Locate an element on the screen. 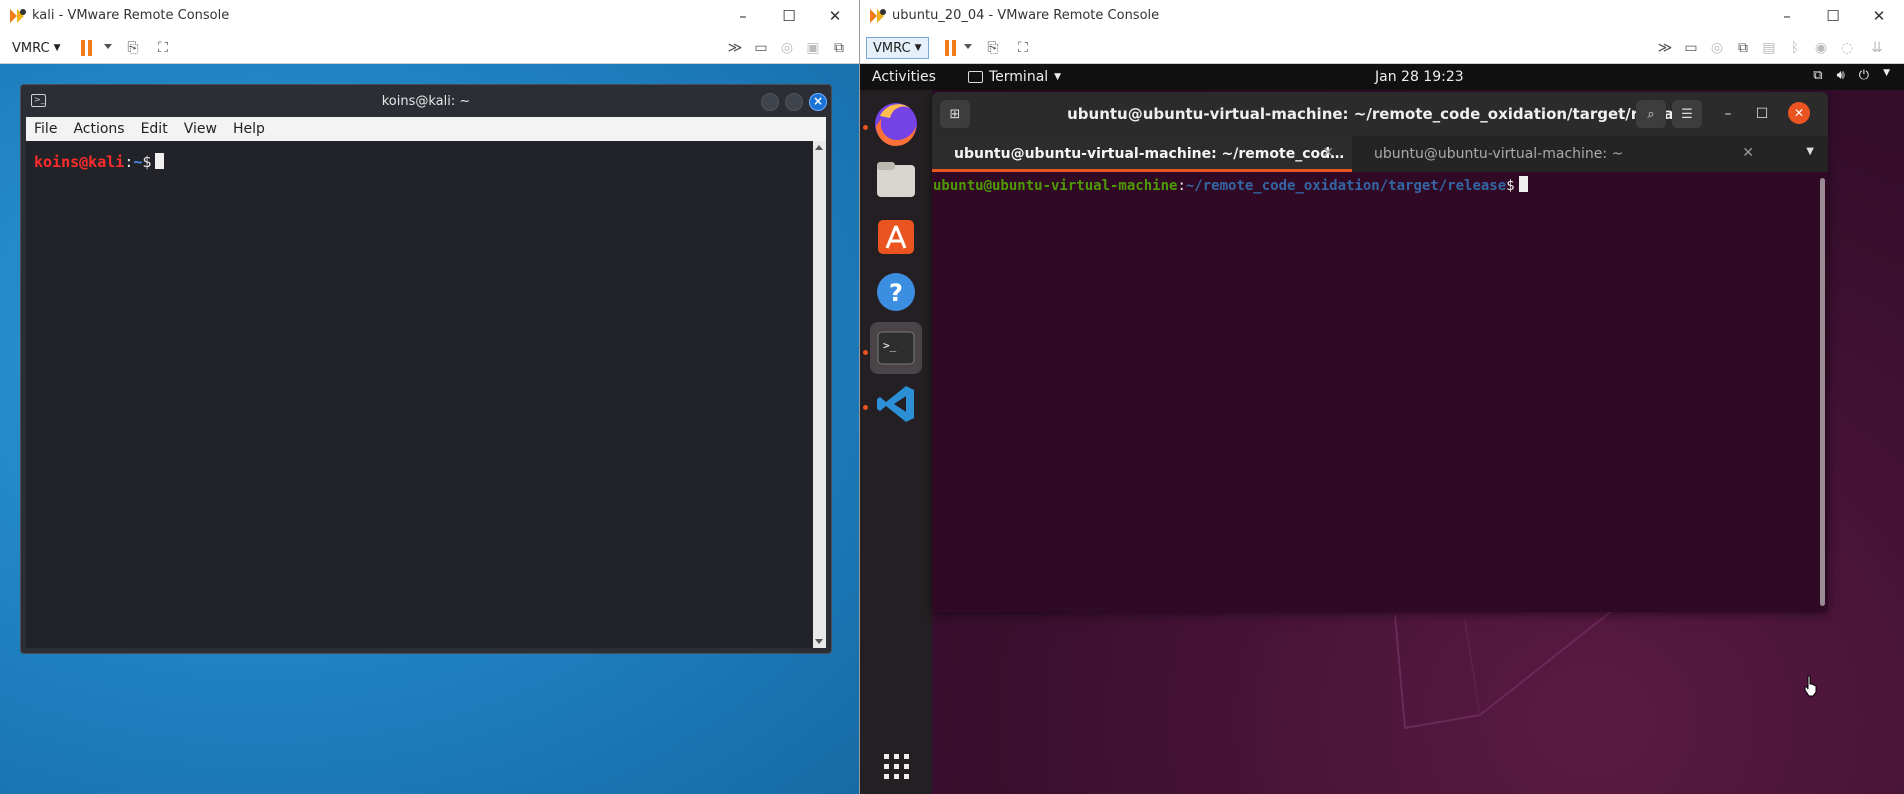 Image resolution: width=1904 pixels, height=794 pixels. usb-icon: ⇊ is located at coordinates (1877, 48).